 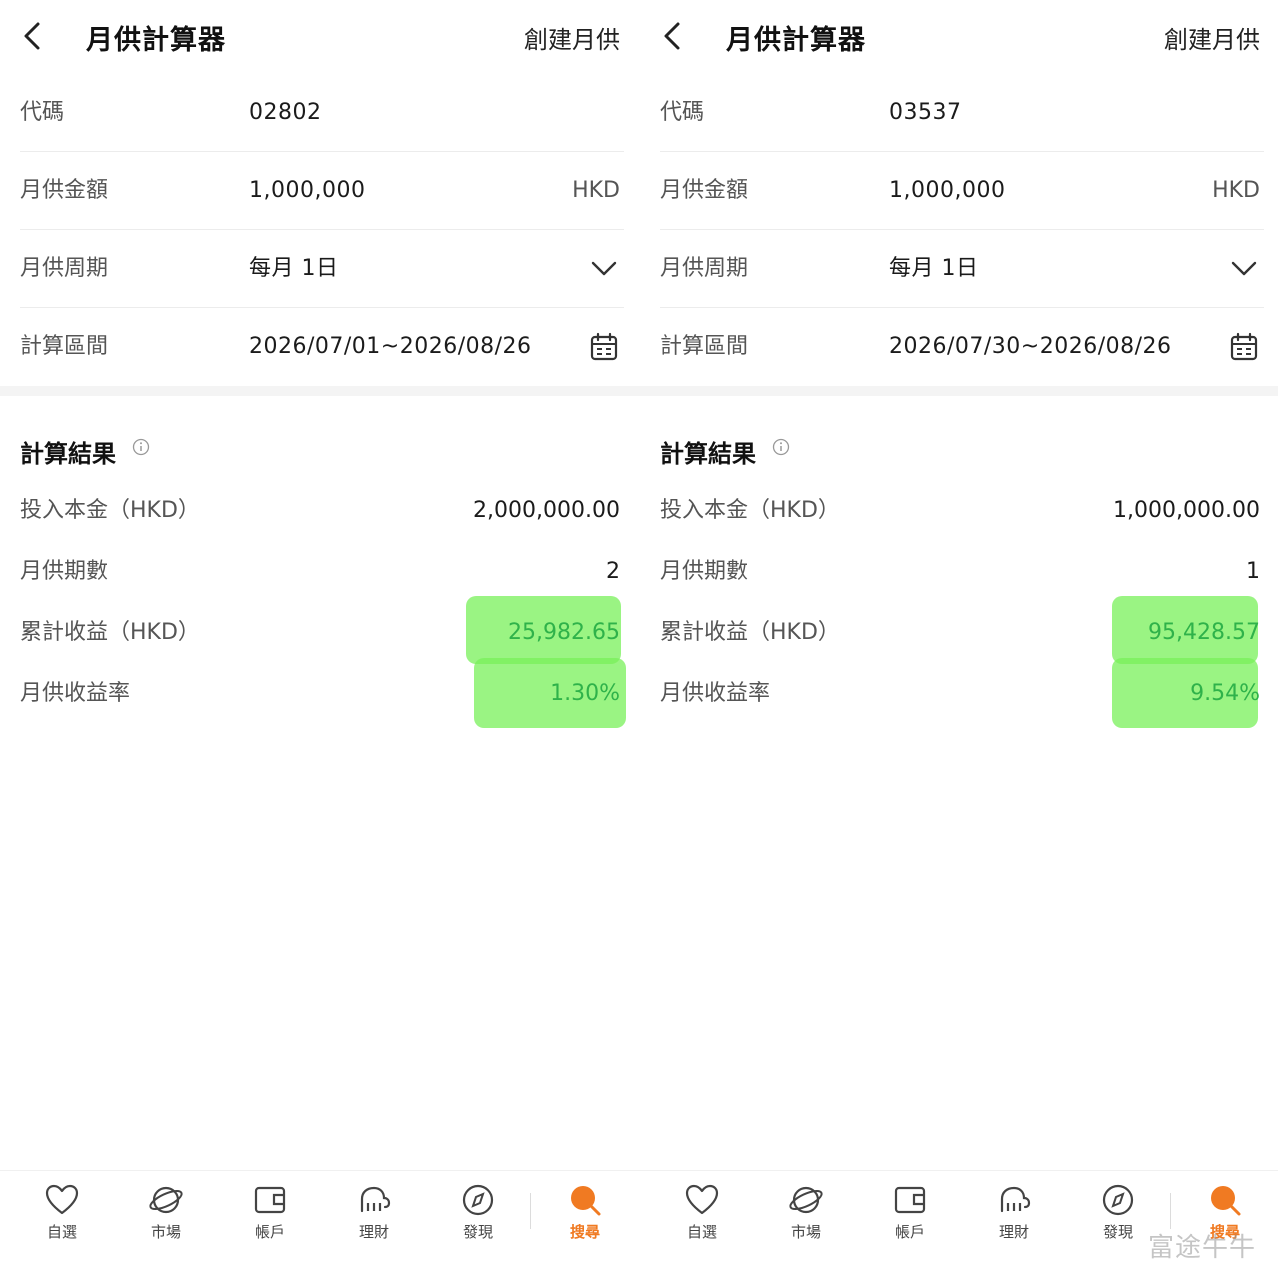 What do you see at coordinates (269, 1232) in the screenshot?
I see `tab-label: 帳戶` at bounding box center [269, 1232].